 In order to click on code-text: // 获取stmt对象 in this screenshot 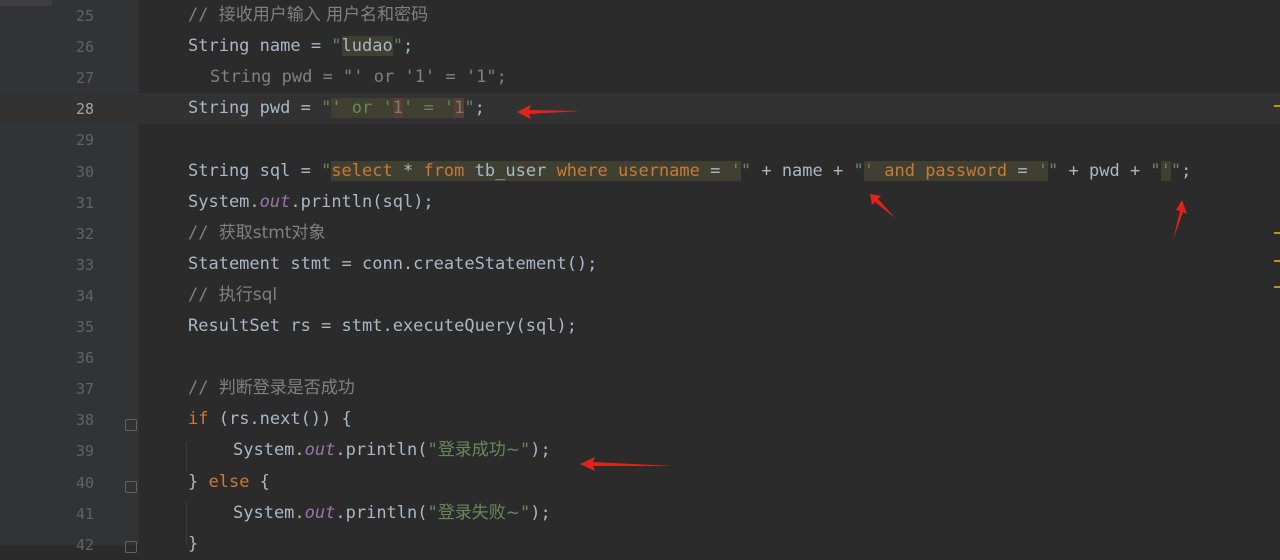, I will do `click(256, 233)`.